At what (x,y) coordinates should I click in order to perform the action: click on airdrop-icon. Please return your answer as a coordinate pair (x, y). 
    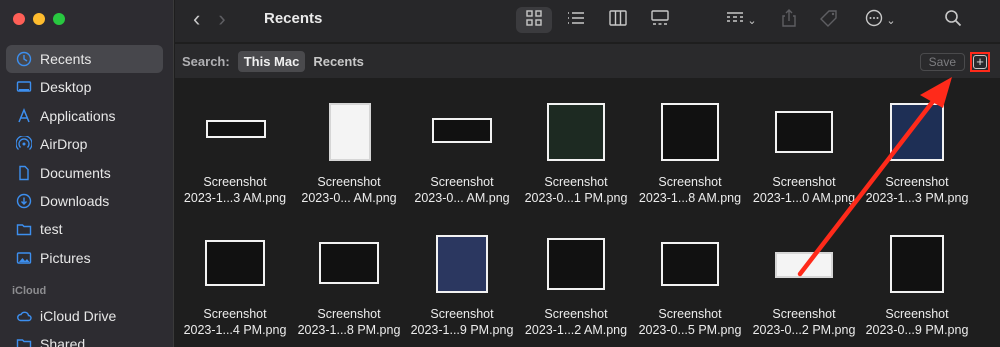
    Looking at the image, I should click on (24, 144).